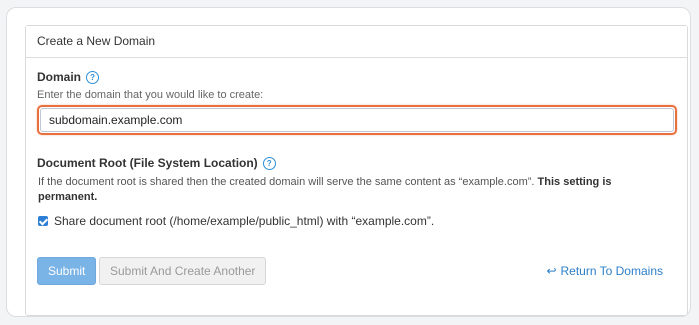 The image size is (699, 325). I want to click on domain-input-wrapper, so click(357, 120).